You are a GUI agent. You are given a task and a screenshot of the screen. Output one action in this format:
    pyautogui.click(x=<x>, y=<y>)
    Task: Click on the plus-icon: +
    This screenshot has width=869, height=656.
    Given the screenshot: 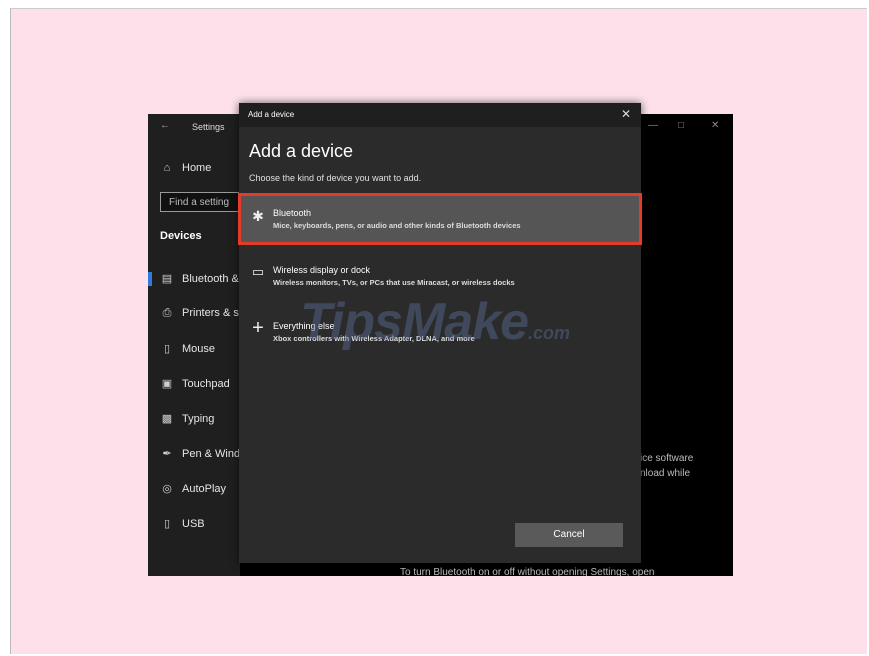 What is the action you would take?
    pyautogui.click(x=258, y=328)
    